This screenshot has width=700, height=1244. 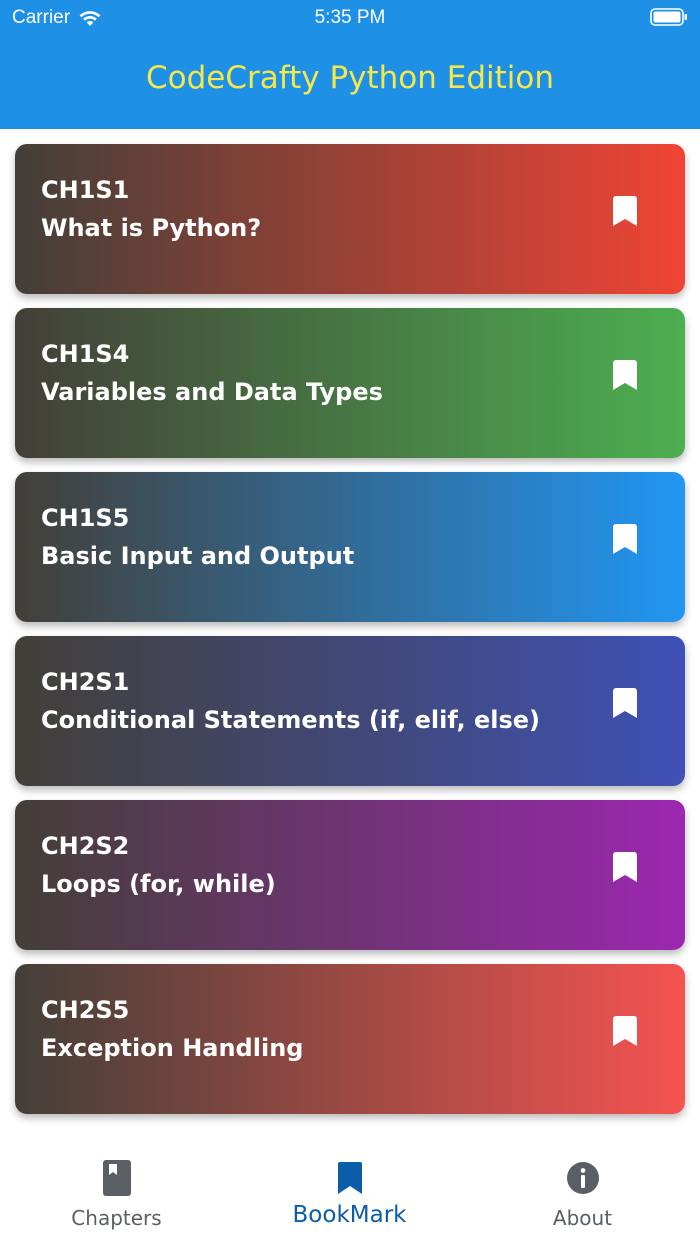 What do you see at coordinates (151, 228) in the screenshot?
I see `card-section-title: What is Python?` at bounding box center [151, 228].